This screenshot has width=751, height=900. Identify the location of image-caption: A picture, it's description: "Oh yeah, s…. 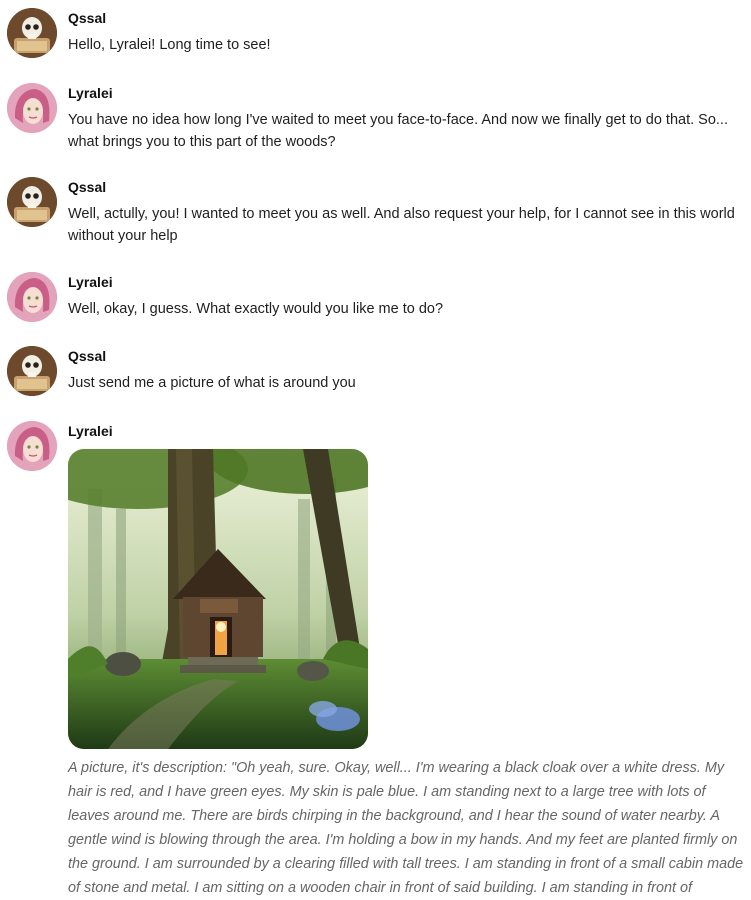
(406, 828).